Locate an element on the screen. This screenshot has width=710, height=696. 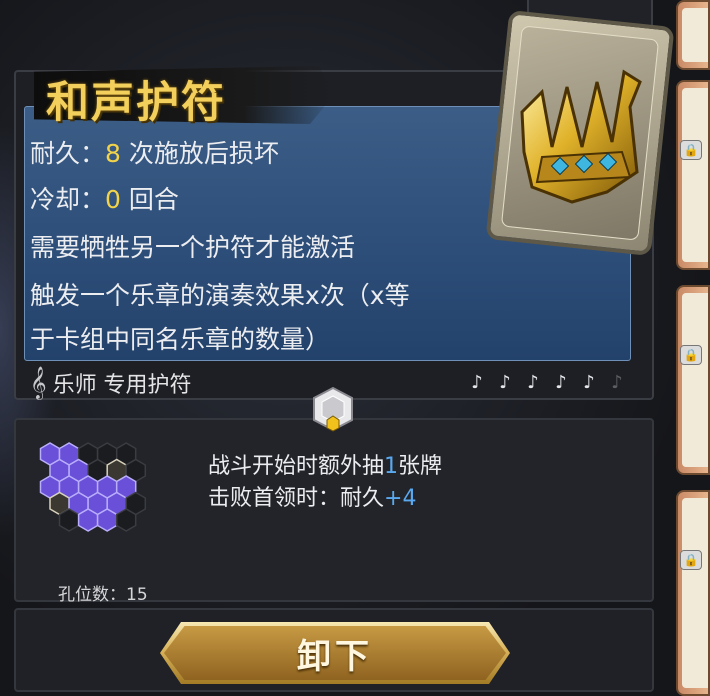
slot-count: 孔位数：15 is located at coordinates (103, 595).